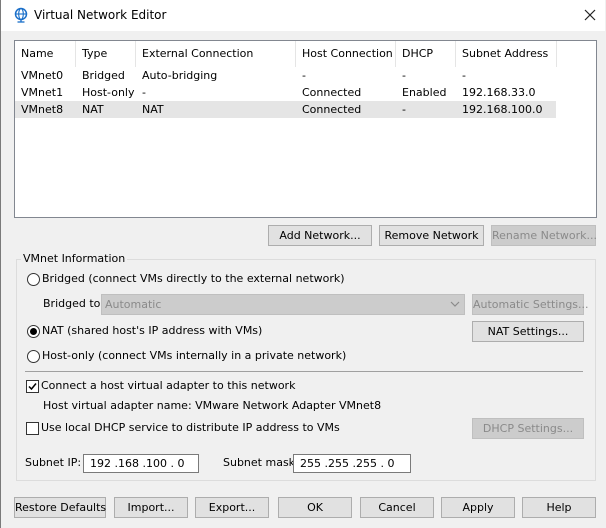 Image resolution: width=606 pixels, height=528 pixels. What do you see at coordinates (424, 92) in the screenshot?
I see `cell-dhcp: Enabled` at bounding box center [424, 92].